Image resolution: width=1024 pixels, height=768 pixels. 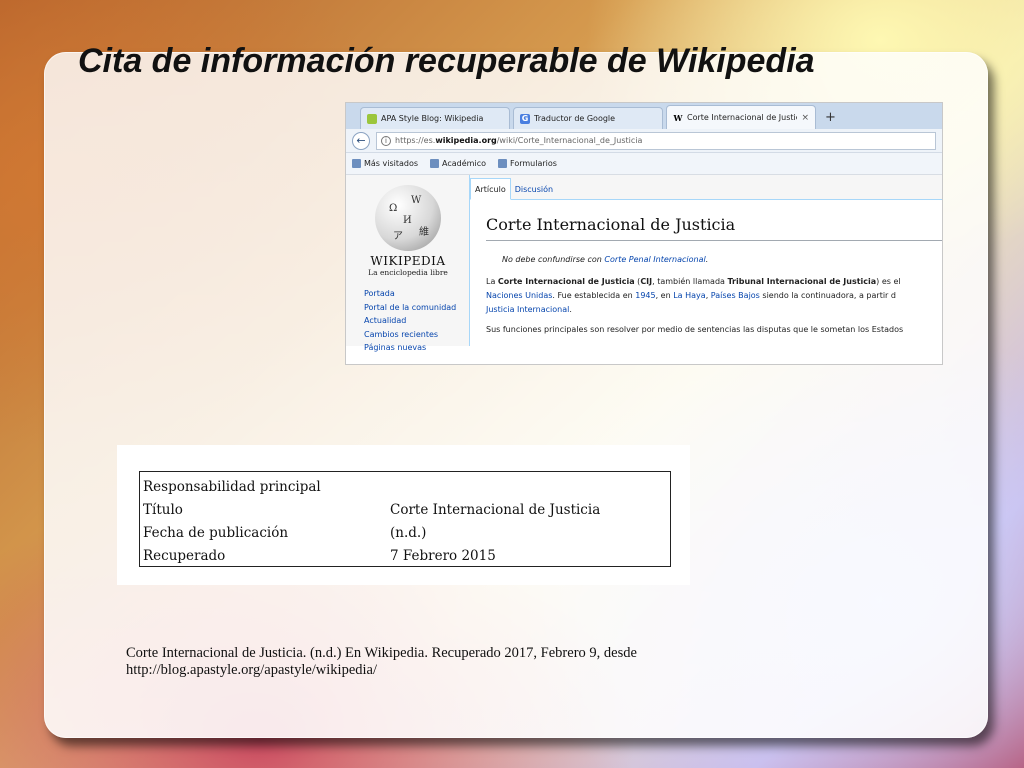 I want to click on table-row: Recuperado 7 Febrero 2015, so click(x=406, y=555).